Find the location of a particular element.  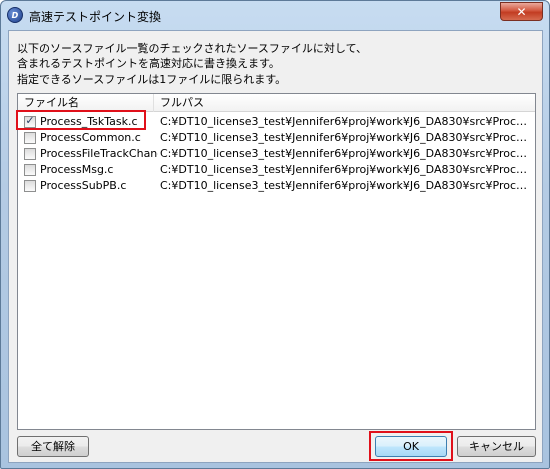

file-name: ProcessMsg.c is located at coordinates (77, 169).